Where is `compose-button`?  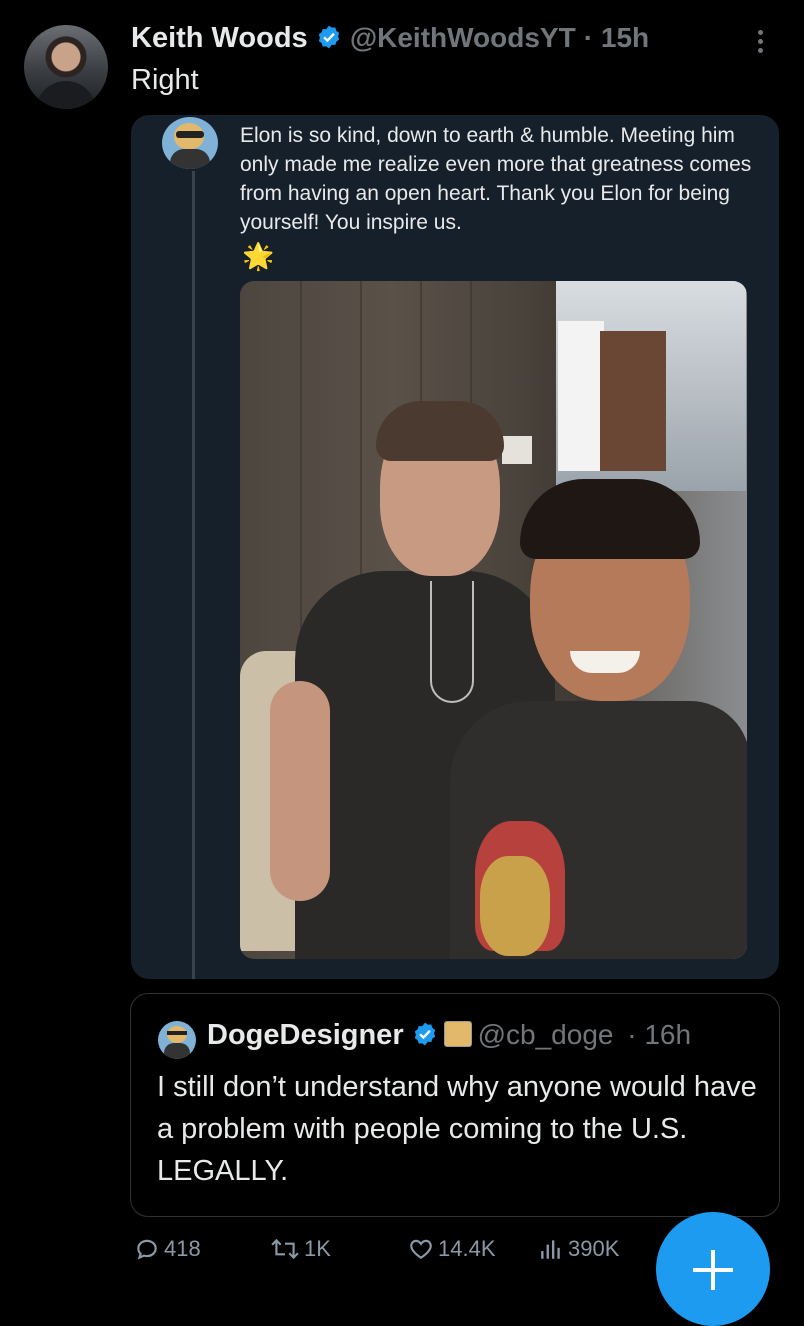
compose-button is located at coordinates (713, 1269).